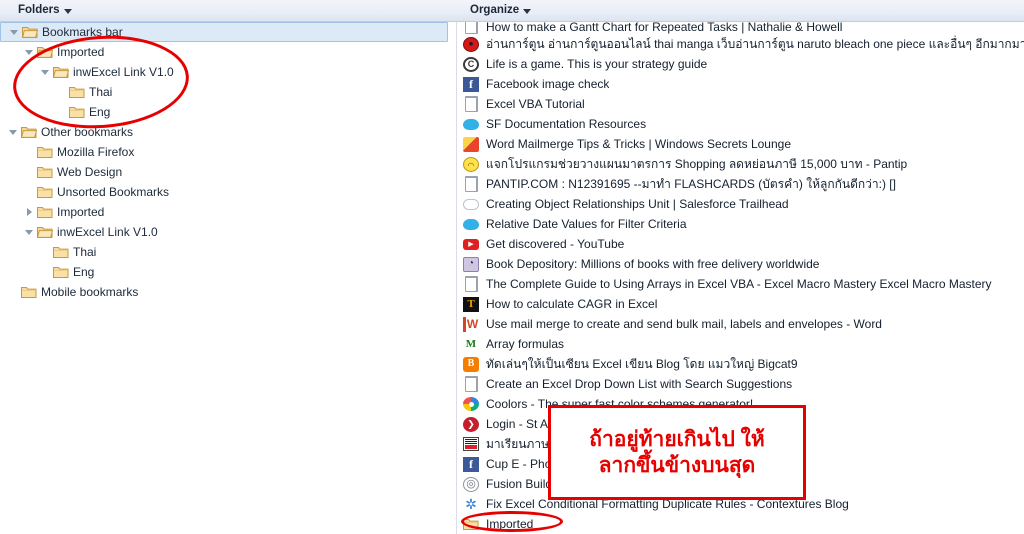  What do you see at coordinates (677, 439) in the screenshot?
I see `annotation-note-line-1: ถ้าอยู่ท้ายเกินไป ให้` at bounding box center [677, 439].